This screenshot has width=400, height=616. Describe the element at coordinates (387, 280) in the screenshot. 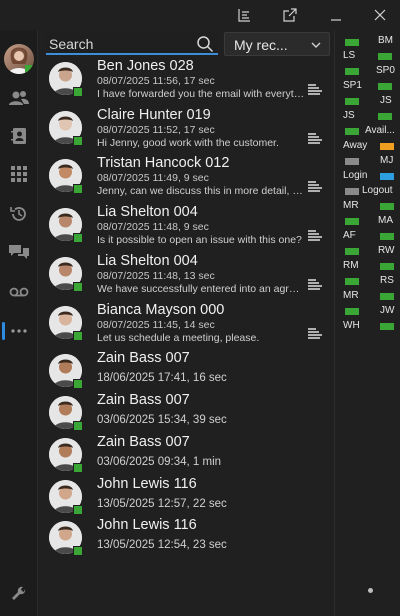

I see `status-label: RS` at that location.